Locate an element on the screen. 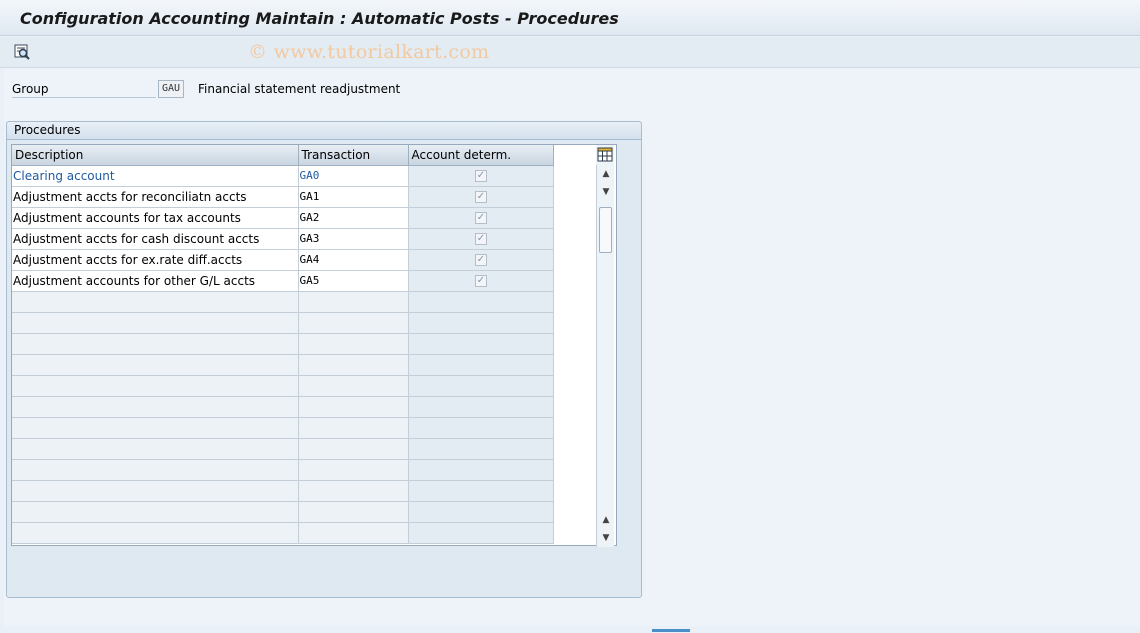 This screenshot has width=1140, height=633. column-header-account-determ: Account determ. is located at coordinates (481, 155).